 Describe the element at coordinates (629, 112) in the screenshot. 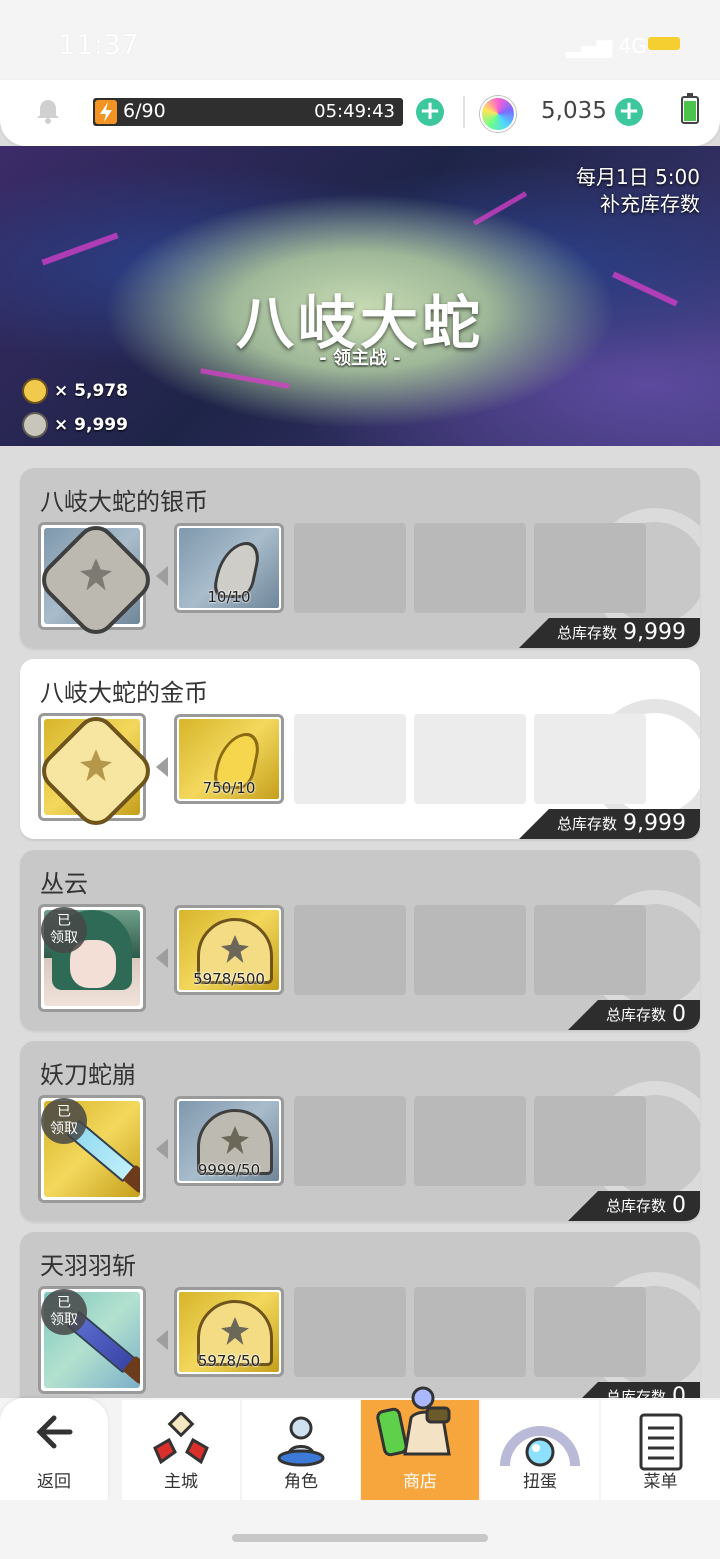

I see `add-gems-button: +` at that location.